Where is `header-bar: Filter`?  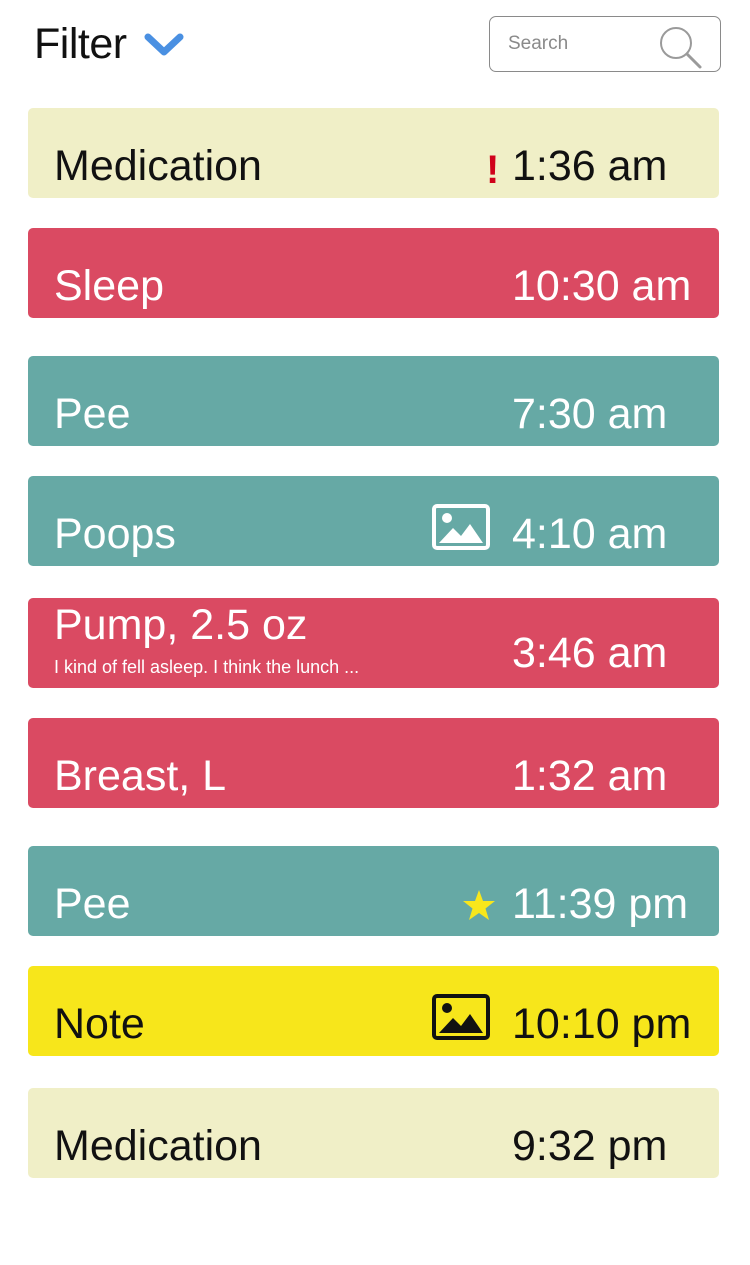 header-bar: Filter is located at coordinates (375, 50).